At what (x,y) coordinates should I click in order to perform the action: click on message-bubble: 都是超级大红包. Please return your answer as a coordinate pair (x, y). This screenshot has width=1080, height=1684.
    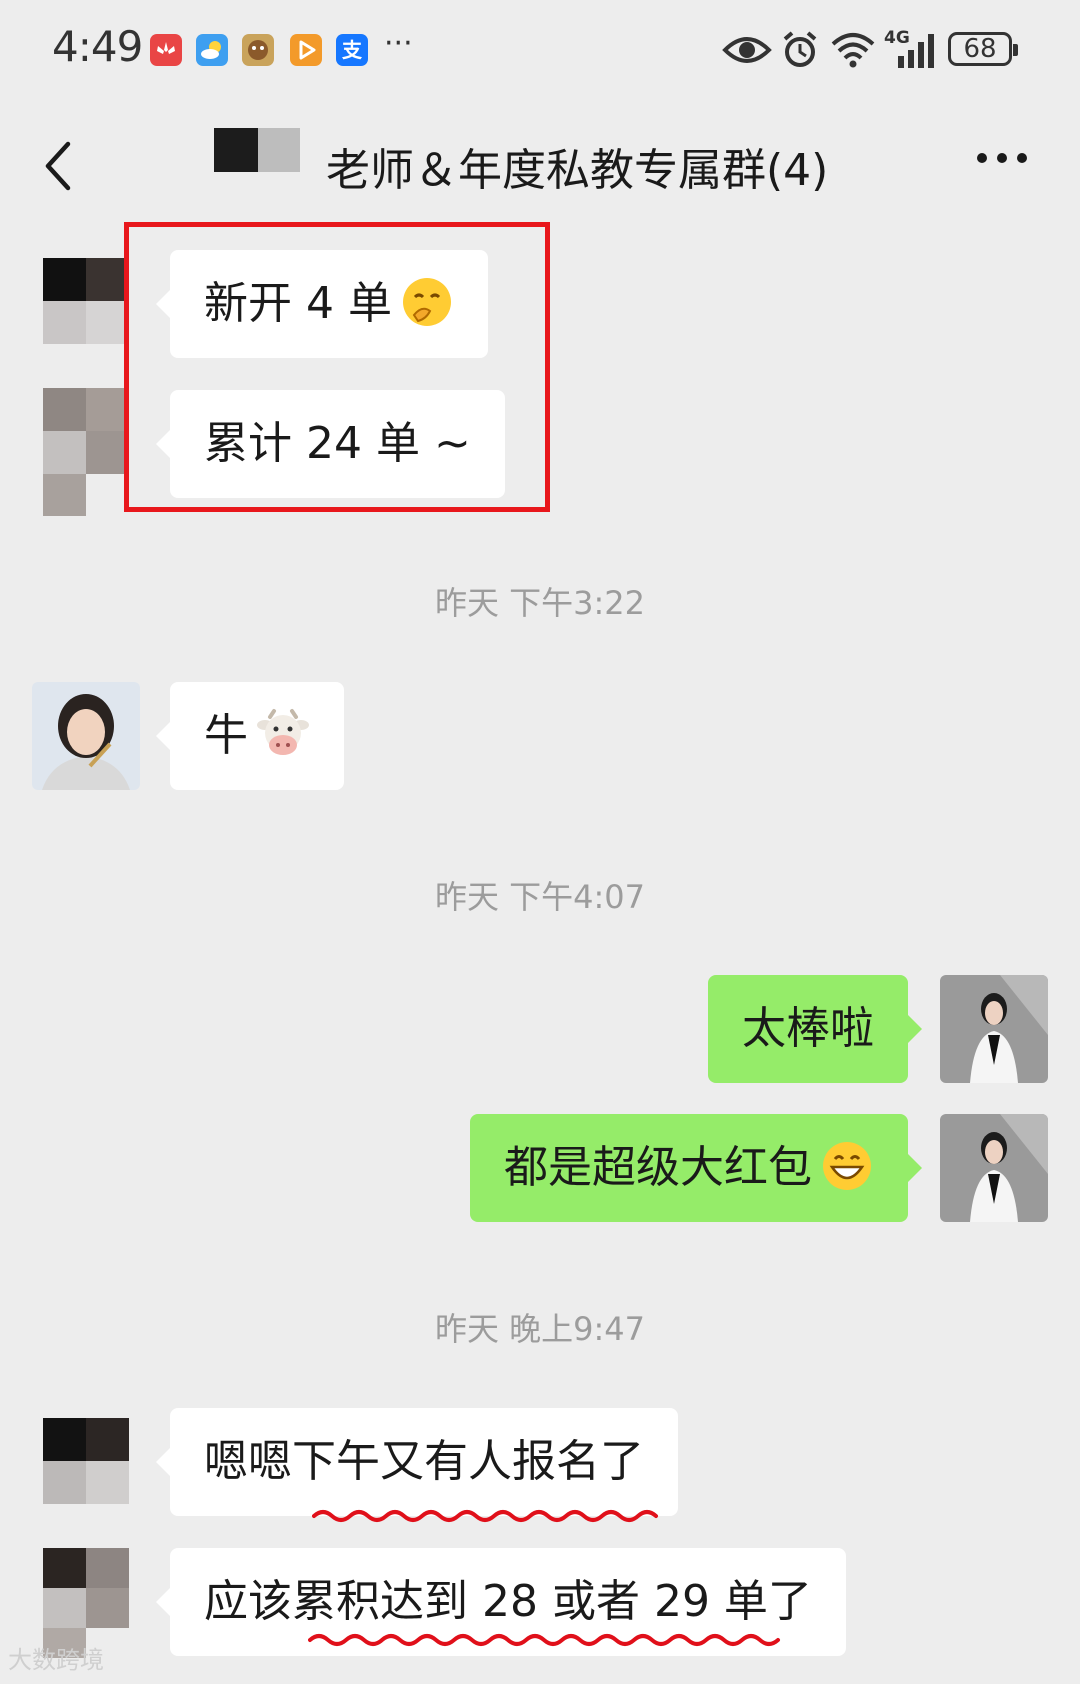
    Looking at the image, I should click on (696, 1168).